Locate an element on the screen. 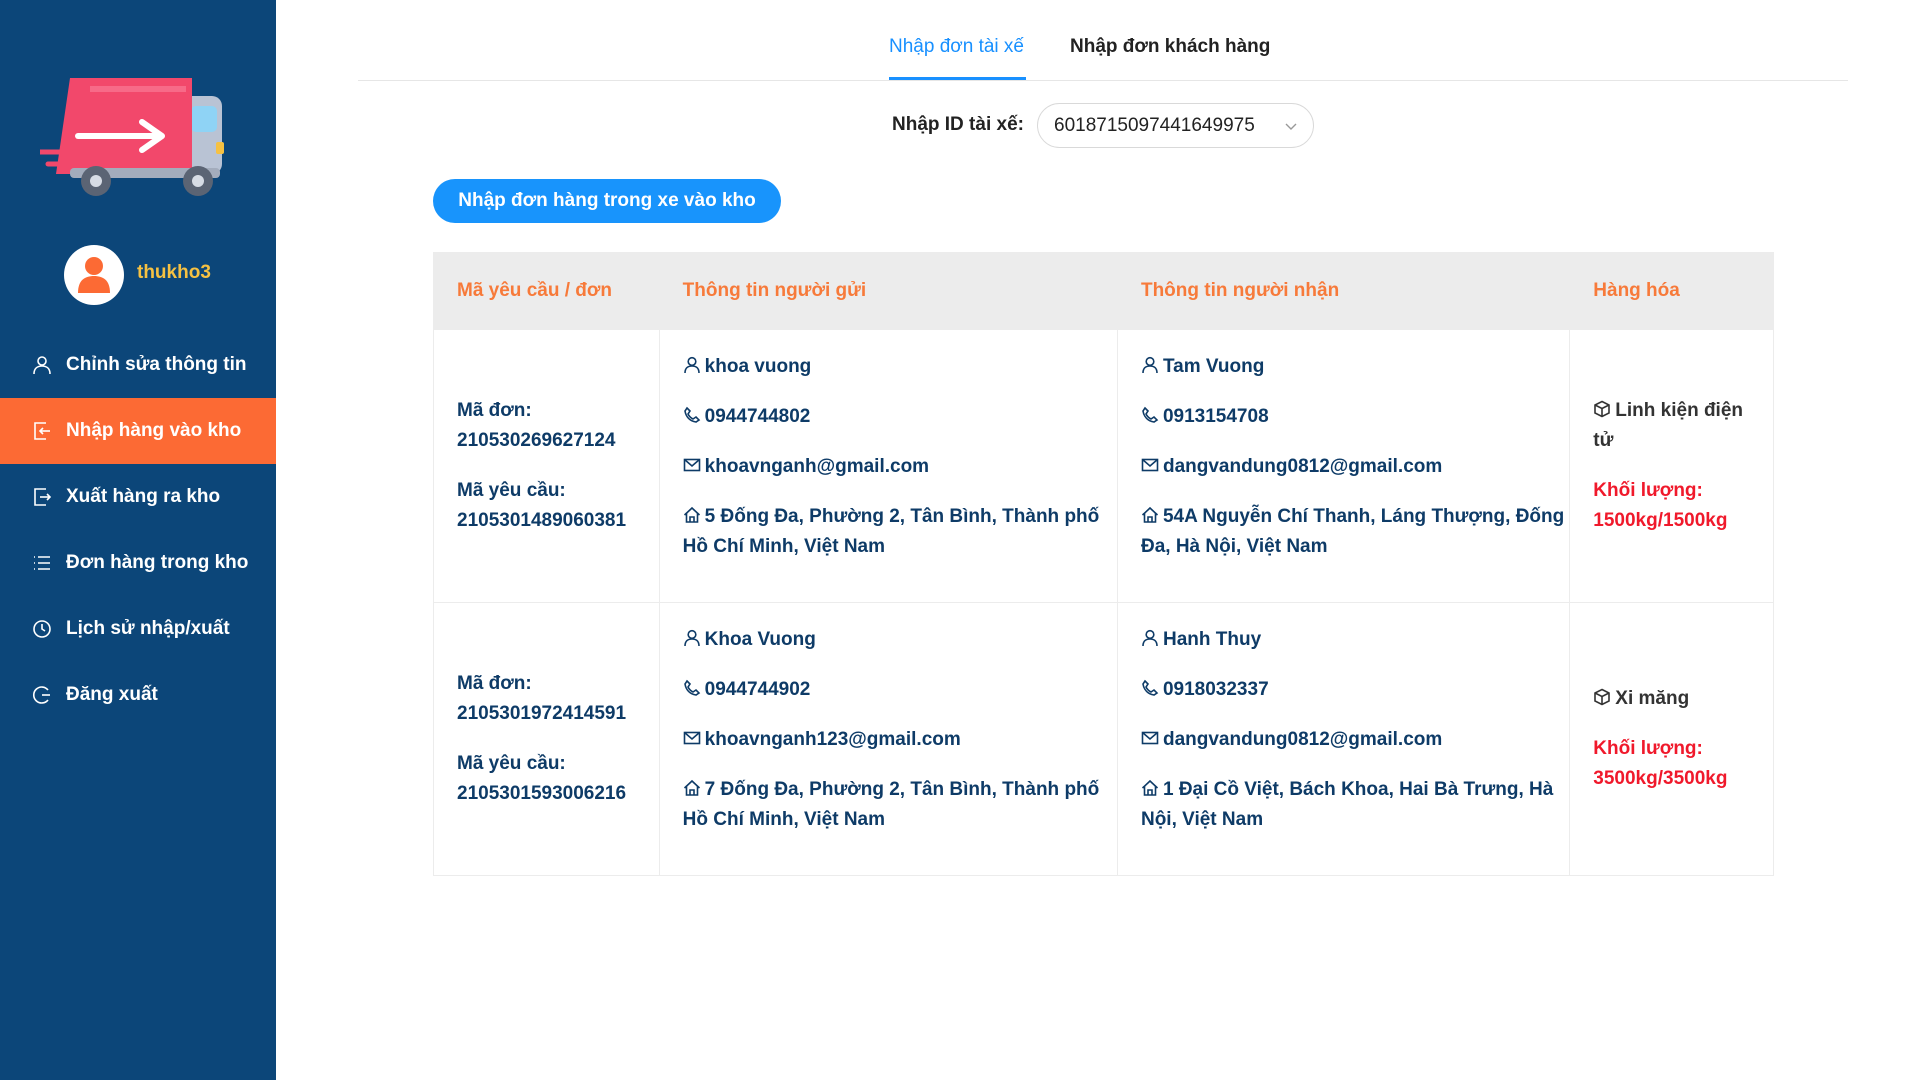  order-code: 210530269627124 is located at coordinates (536, 440).